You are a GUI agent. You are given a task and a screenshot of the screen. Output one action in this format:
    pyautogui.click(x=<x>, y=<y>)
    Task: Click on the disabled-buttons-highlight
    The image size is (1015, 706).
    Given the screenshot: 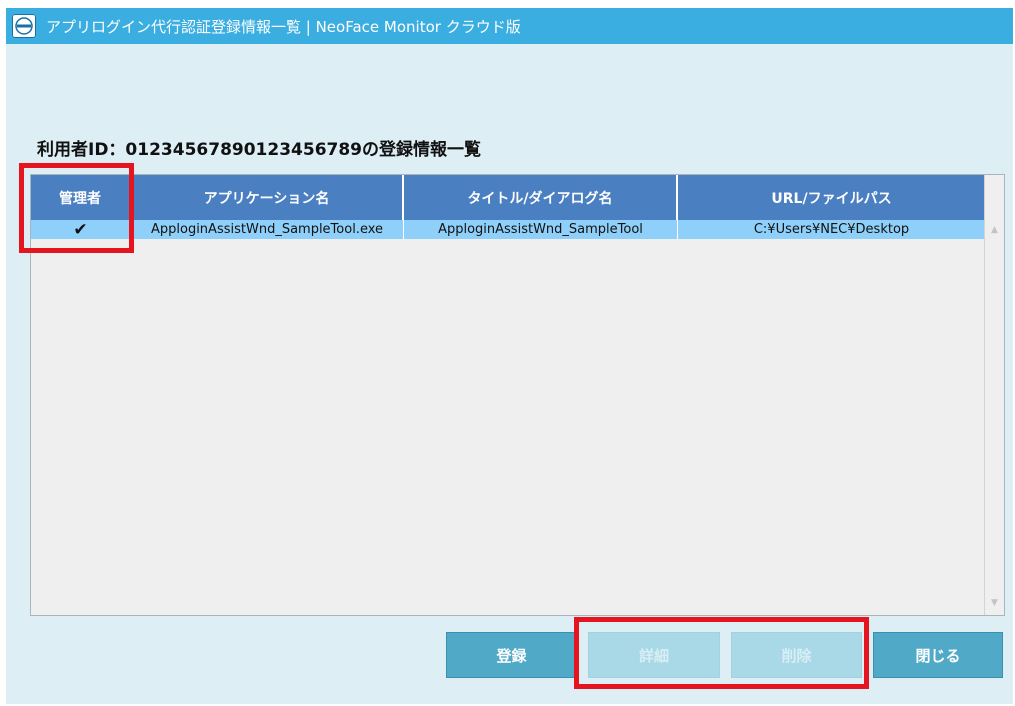 What is the action you would take?
    pyautogui.click(x=721, y=653)
    